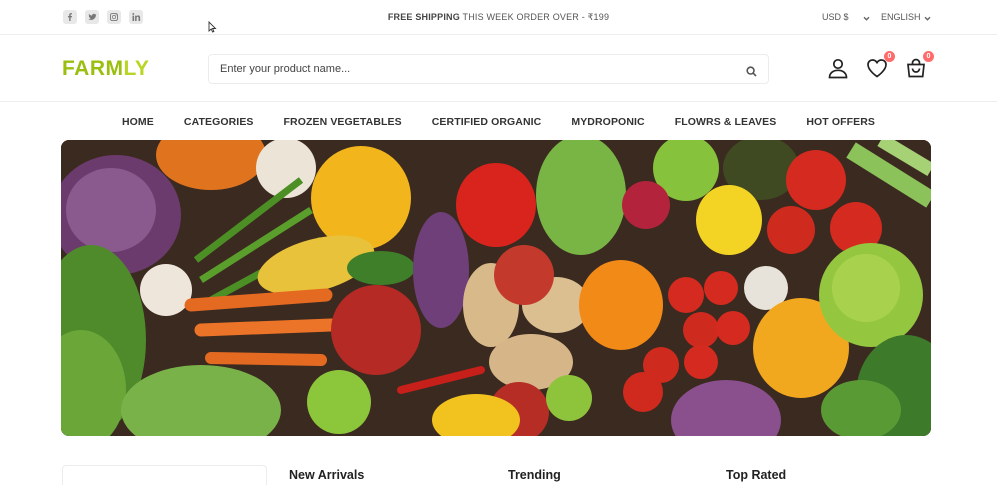  I want to click on language-selector: ENGLISH, so click(906, 17).